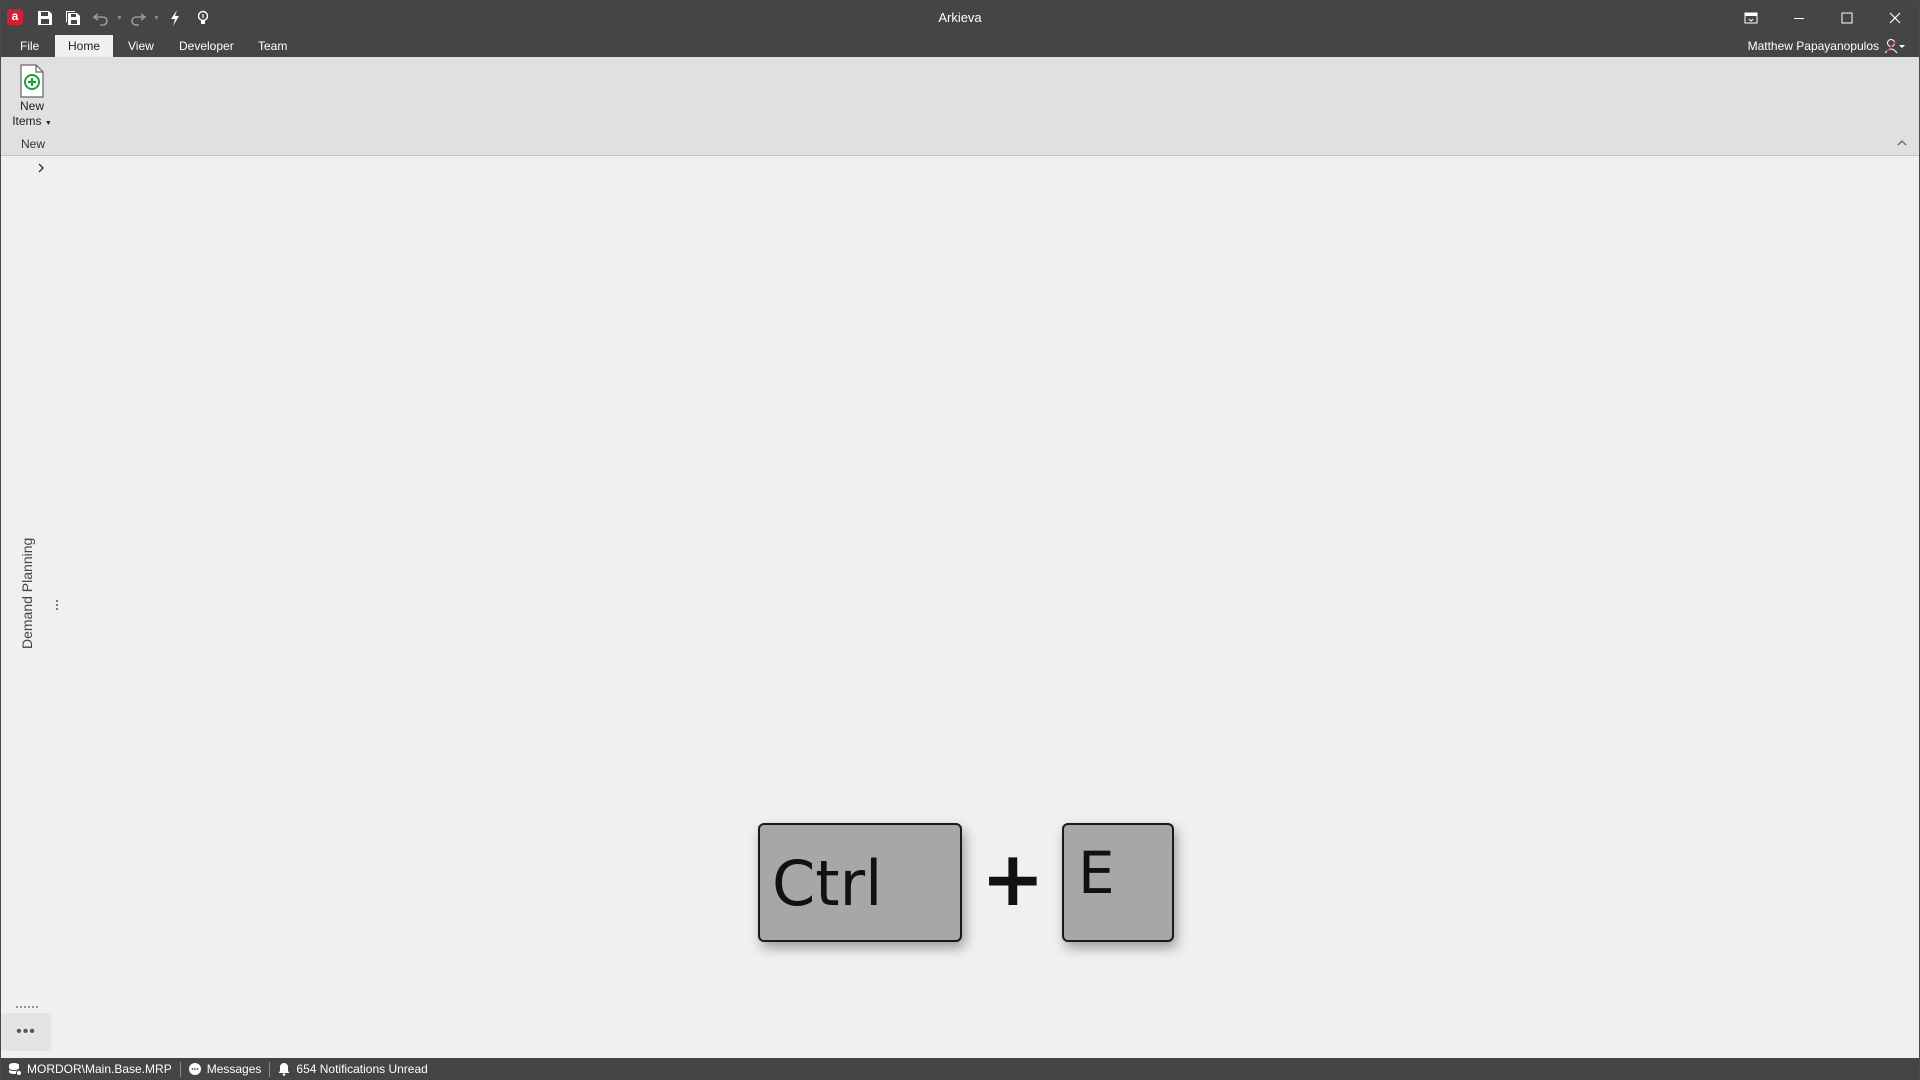 The width and height of the screenshot is (1920, 1080). I want to click on expand-panel-button, so click(41, 168).